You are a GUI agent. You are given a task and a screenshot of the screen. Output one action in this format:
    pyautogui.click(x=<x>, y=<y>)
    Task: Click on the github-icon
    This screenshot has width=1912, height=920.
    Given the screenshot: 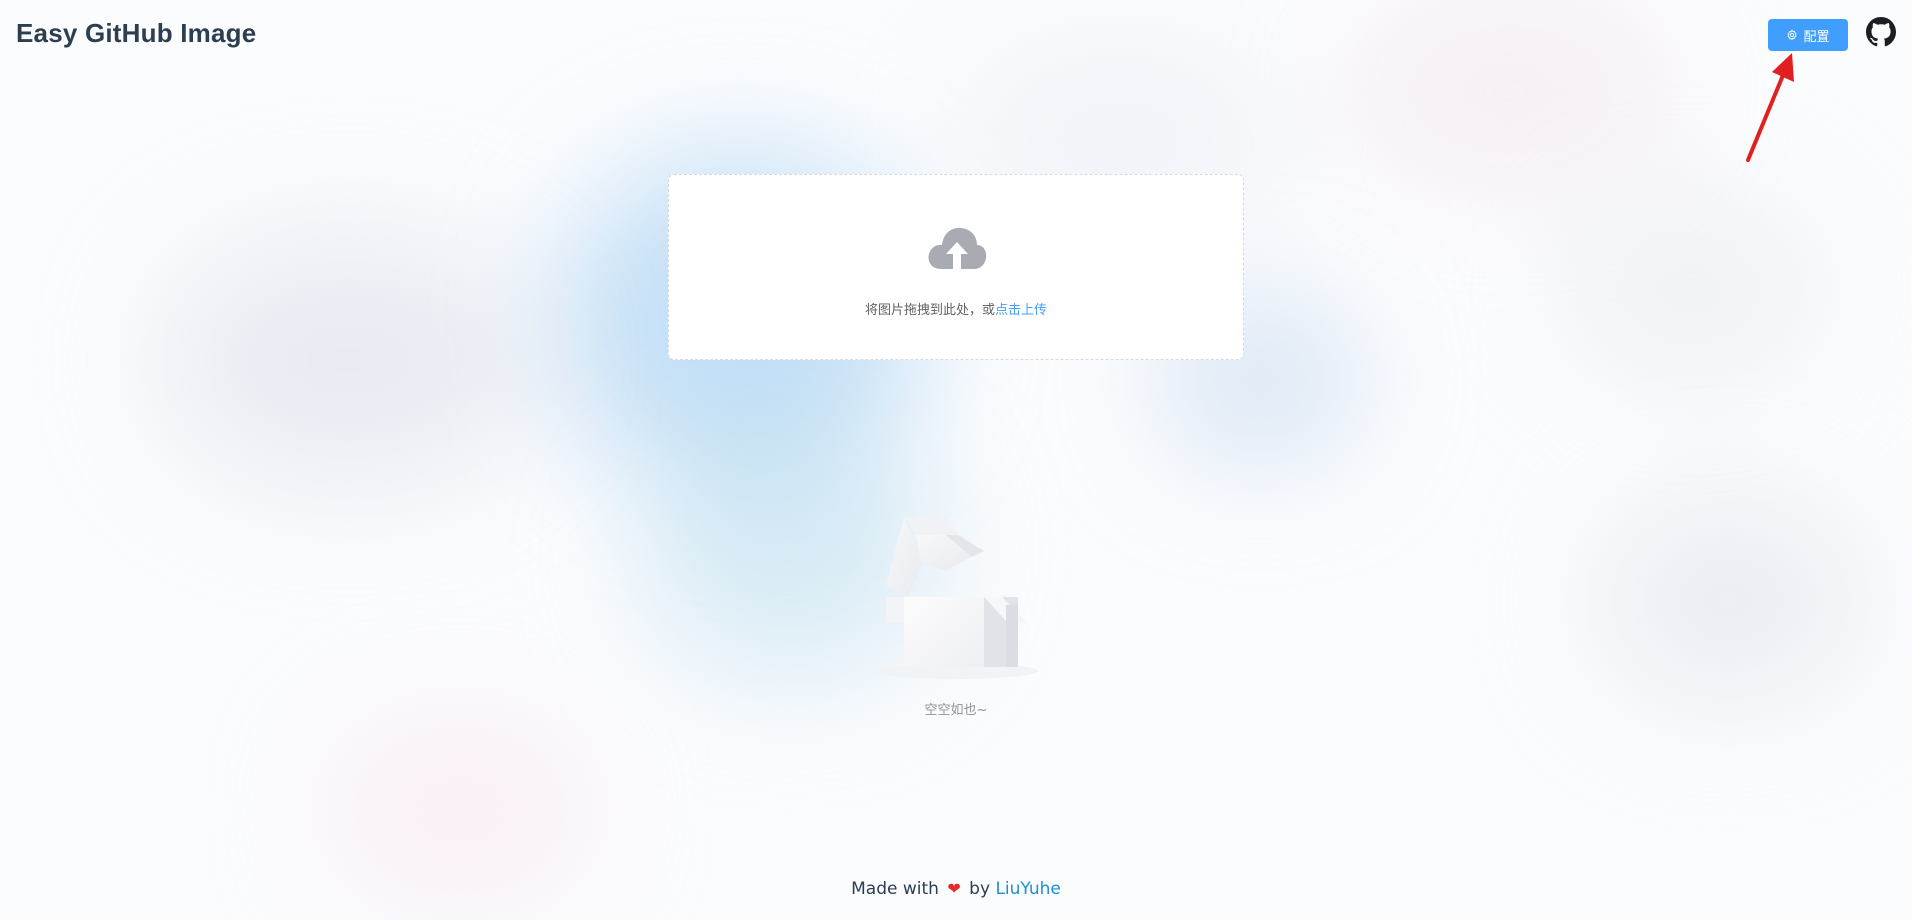 What is the action you would take?
    pyautogui.click(x=1881, y=32)
    